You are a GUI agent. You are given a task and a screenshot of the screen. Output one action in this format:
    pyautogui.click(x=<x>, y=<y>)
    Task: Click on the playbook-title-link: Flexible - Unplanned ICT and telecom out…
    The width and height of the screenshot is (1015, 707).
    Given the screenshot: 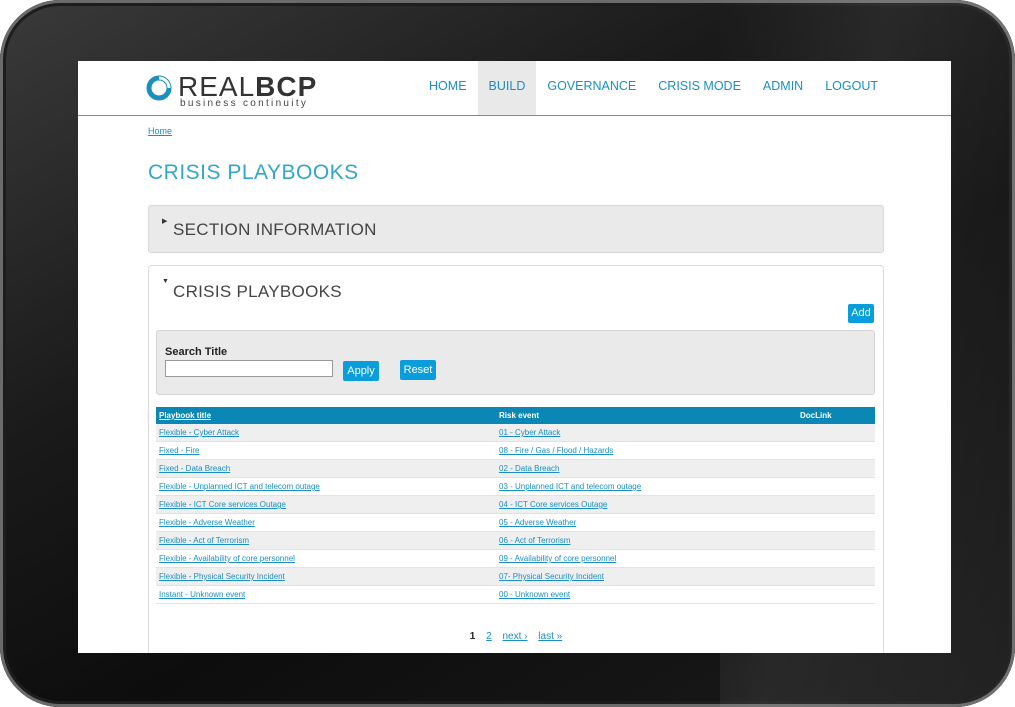 What is the action you would take?
    pyautogui.click(x=239, y=486)
    